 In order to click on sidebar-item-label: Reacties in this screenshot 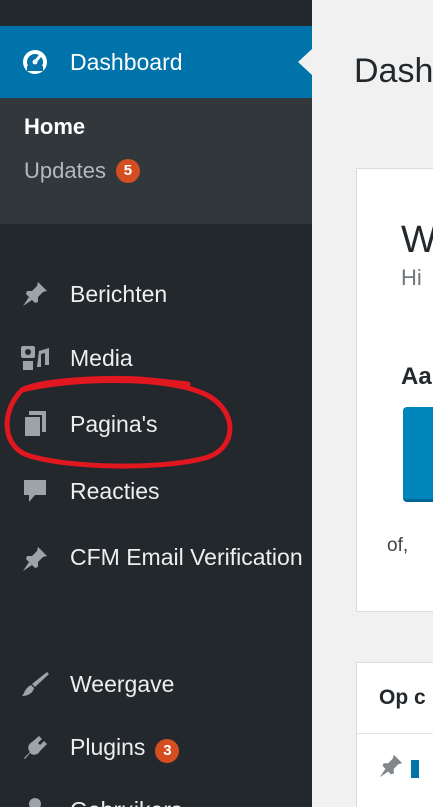, I will do `click(115, 491)`.